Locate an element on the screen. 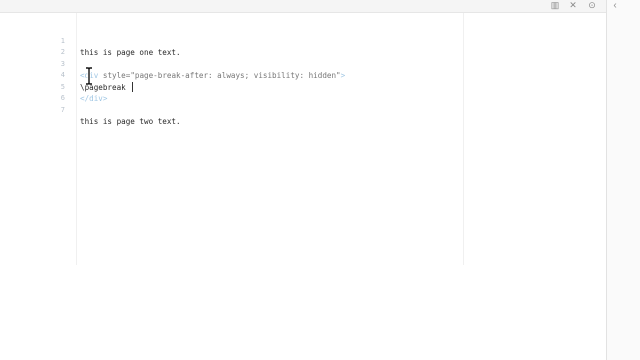 This screenshot has height=360, width=640. line-text: this is page two text. is located at coordinates (130, 122).